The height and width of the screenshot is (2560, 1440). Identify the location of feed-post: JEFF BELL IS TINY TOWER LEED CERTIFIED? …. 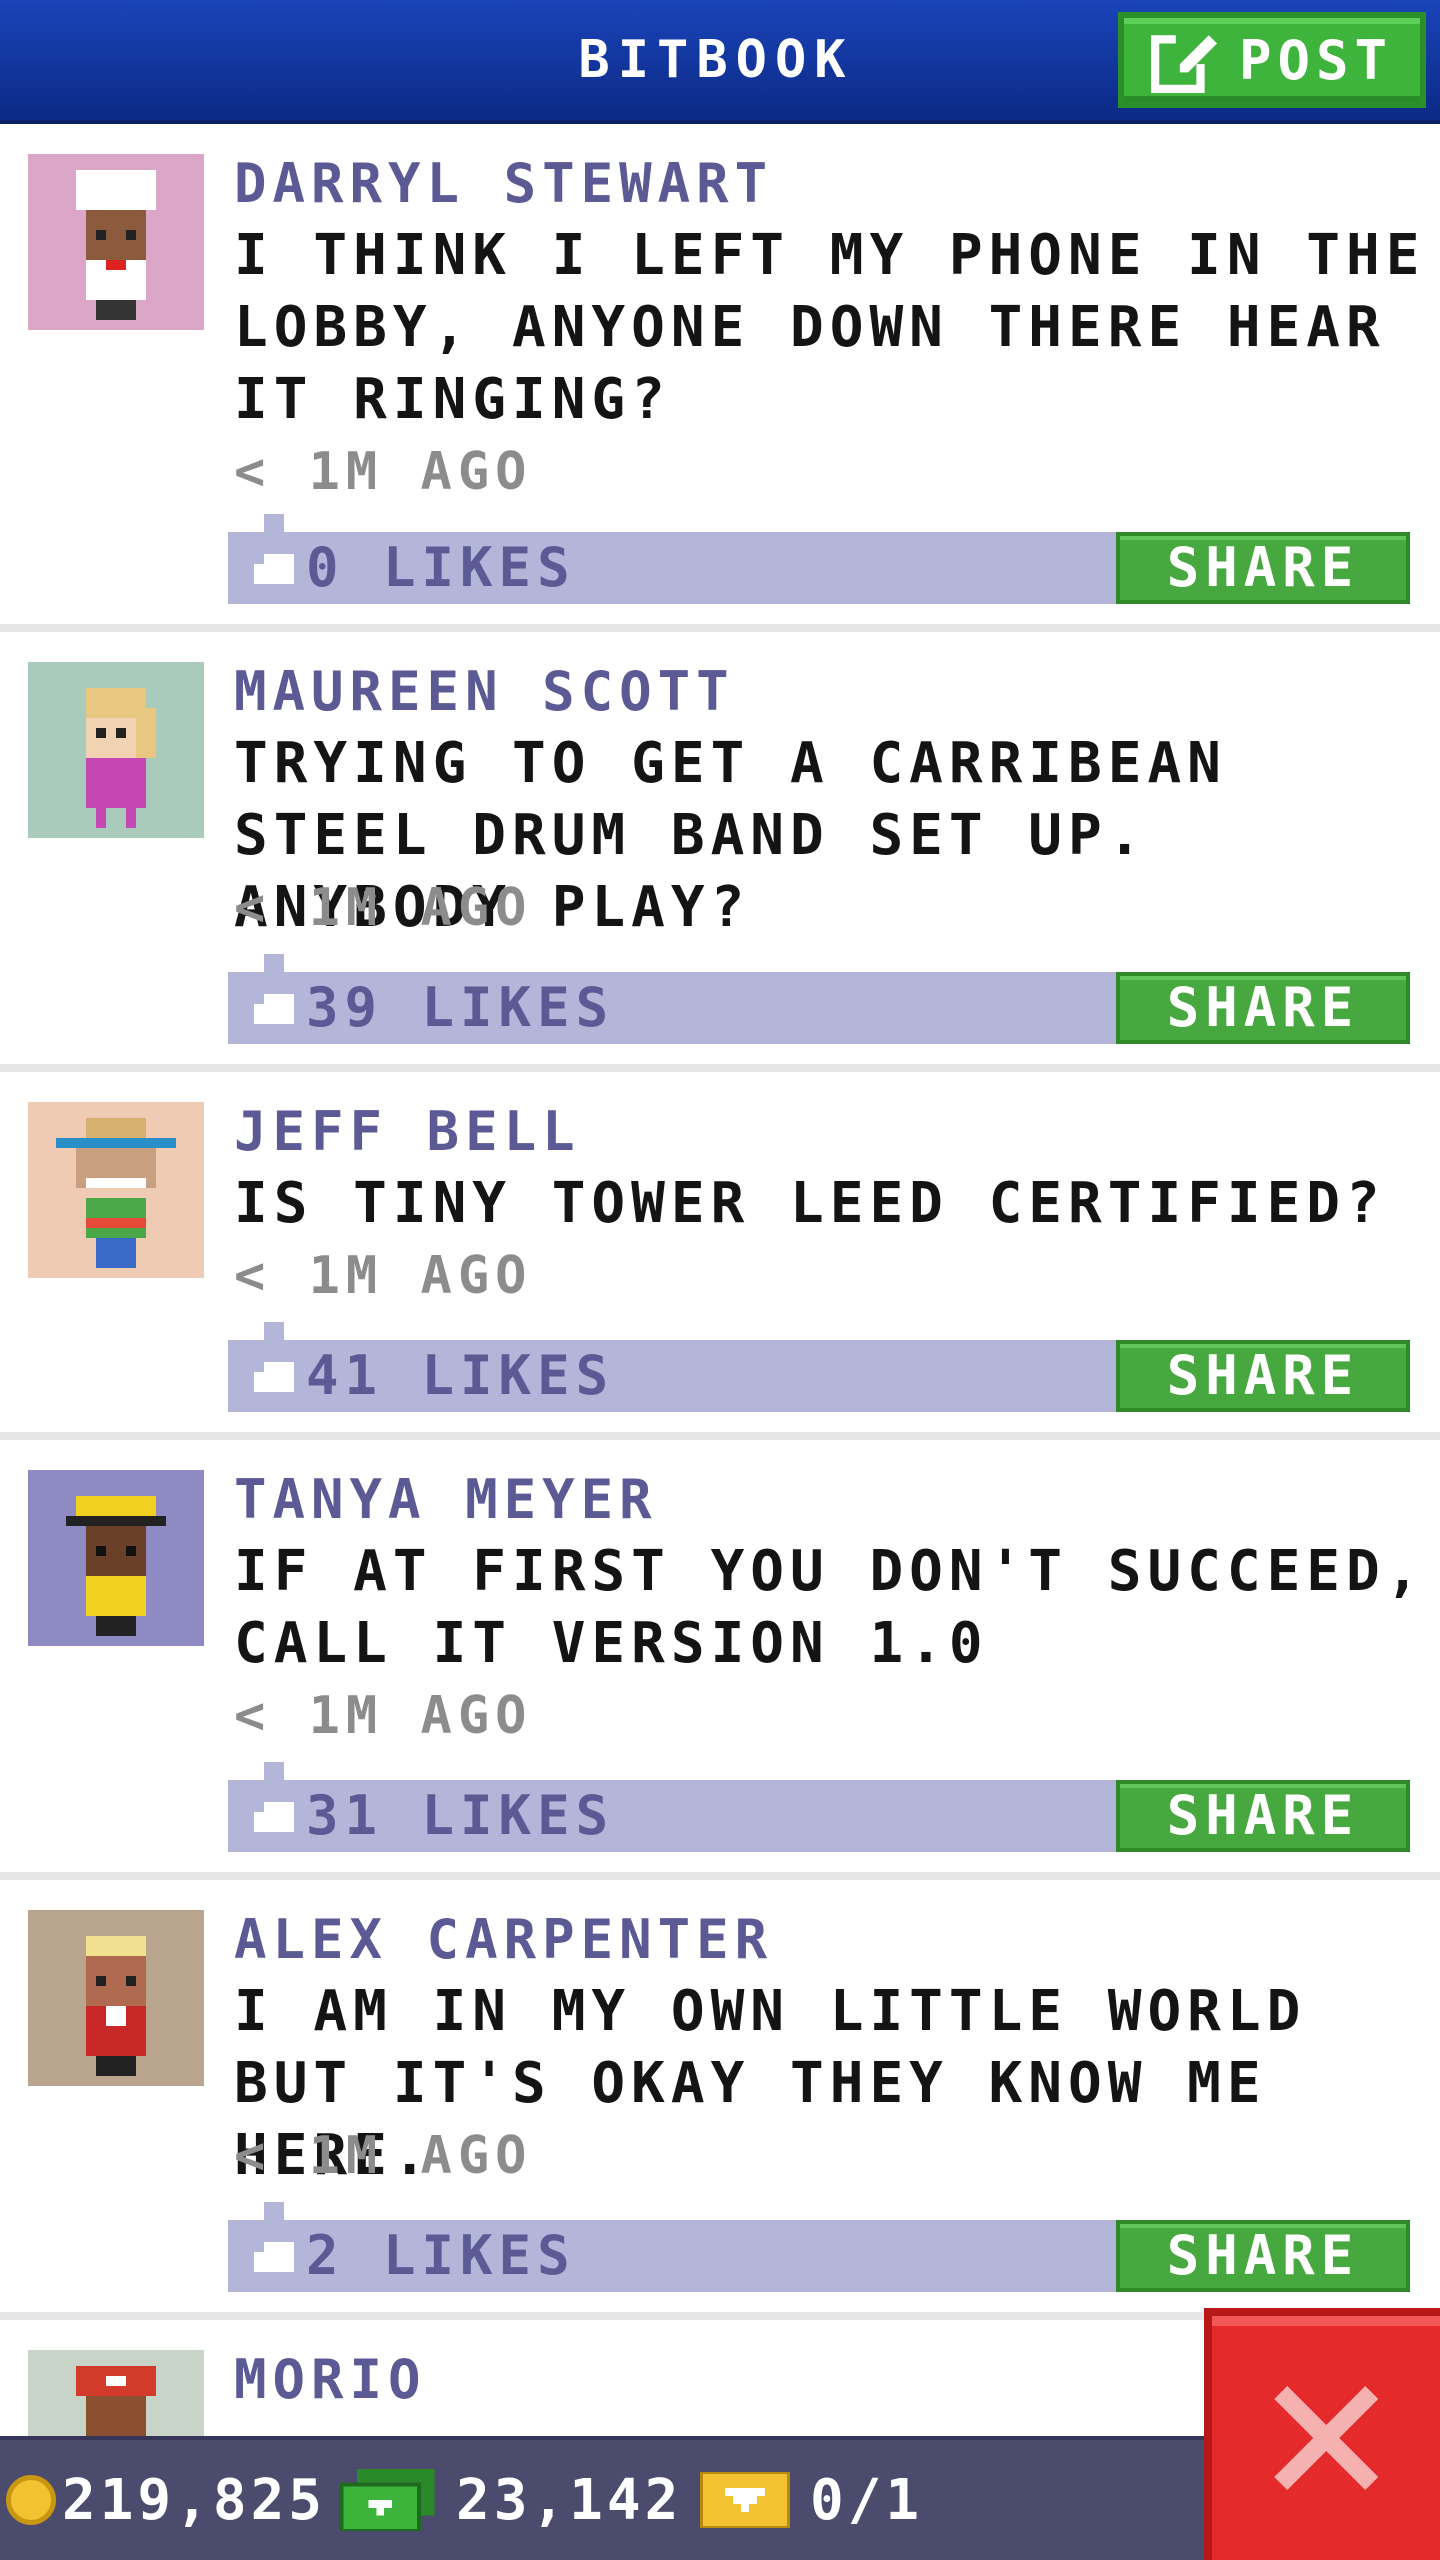
(720, 1256).